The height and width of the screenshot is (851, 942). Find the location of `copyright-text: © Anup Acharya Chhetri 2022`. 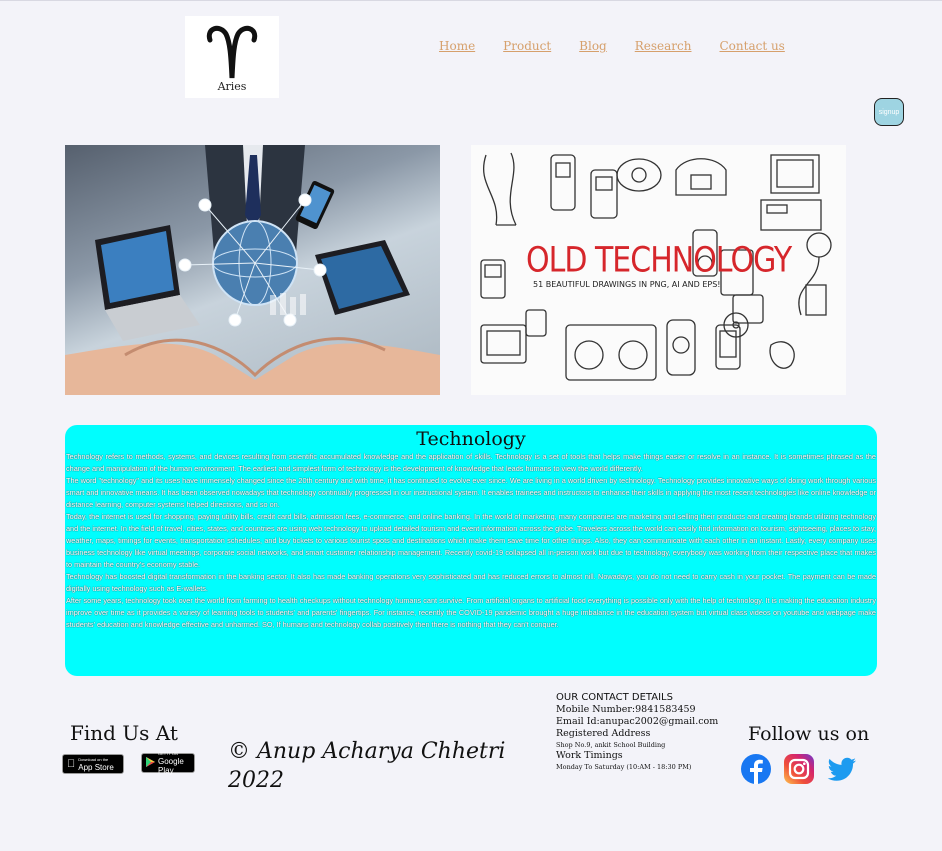

copyright-text: © Anup Acharya Chhetri 2022 is located at coordinates (367, 766).